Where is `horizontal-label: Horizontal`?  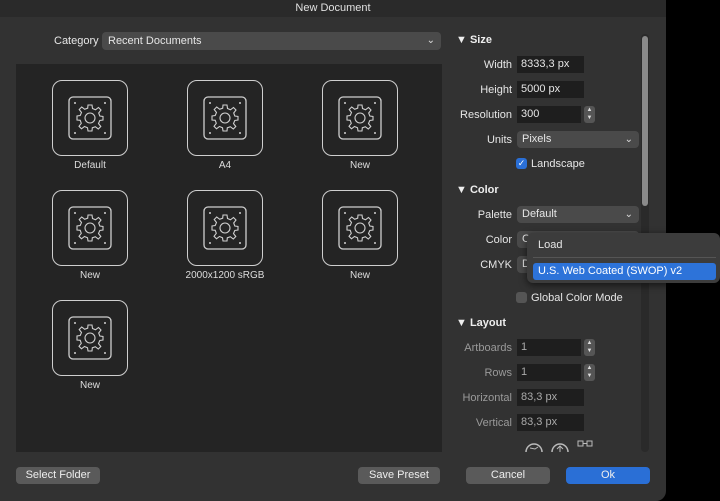 horizontal-label: Horizontal is located at coordinates (487, 398).